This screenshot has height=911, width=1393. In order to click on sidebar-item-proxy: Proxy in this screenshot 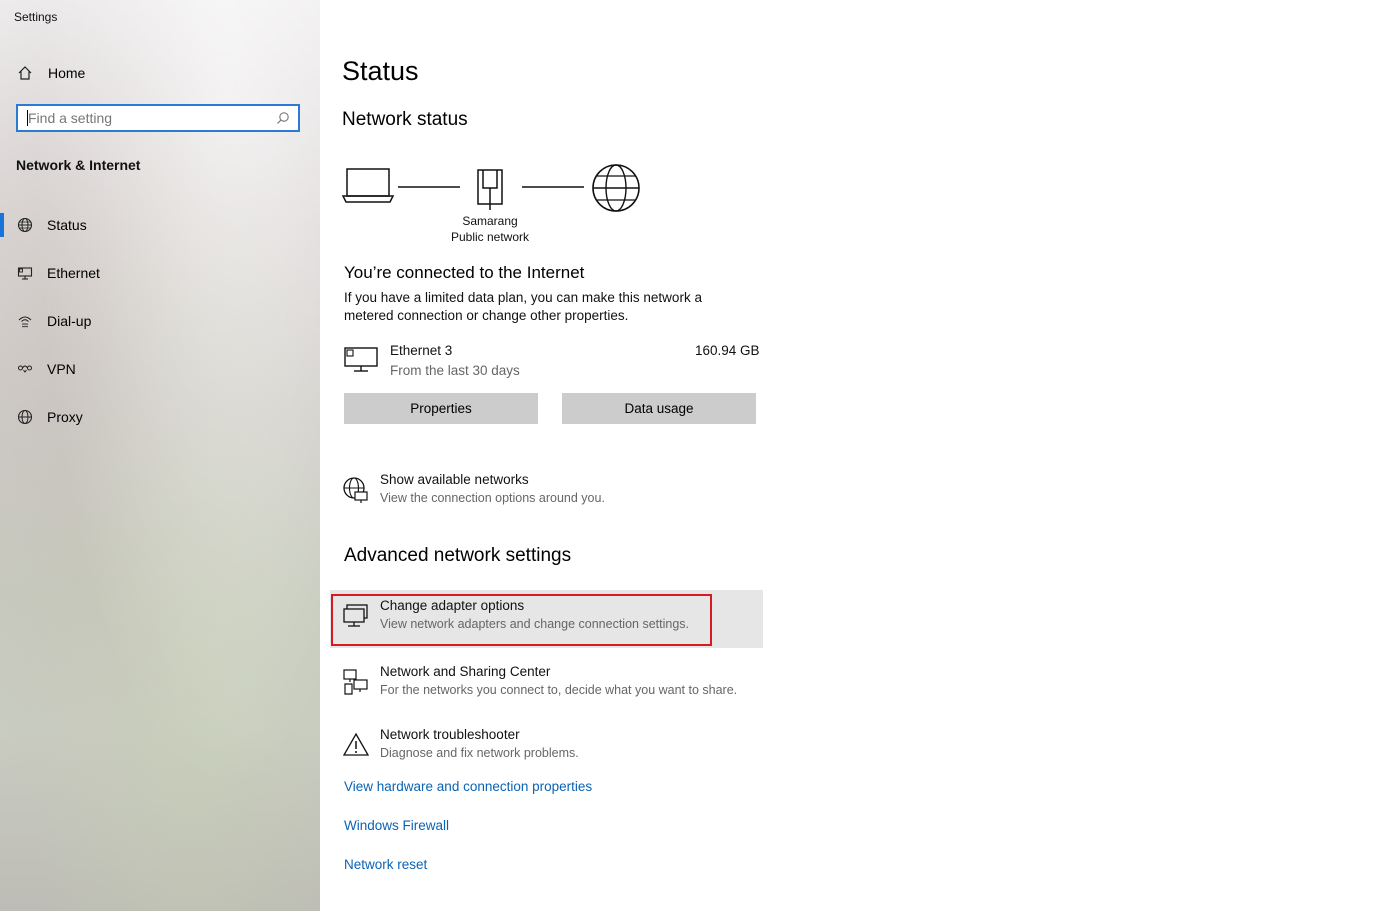, I will do `click(160, 417)`.